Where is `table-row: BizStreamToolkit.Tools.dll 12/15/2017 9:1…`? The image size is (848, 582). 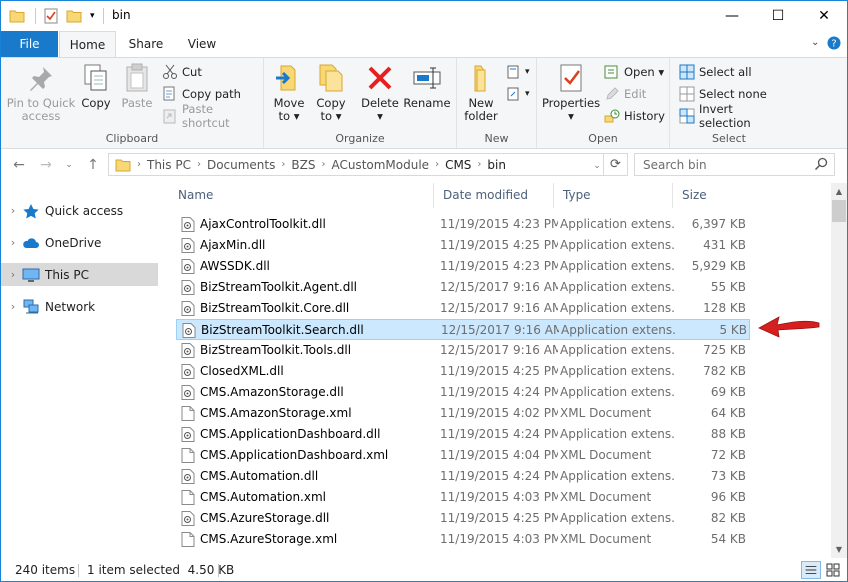 table-row: BizStreamToolkit.Tools.dll 12/15/2017 9:1… is located at coordinates (463, 350).